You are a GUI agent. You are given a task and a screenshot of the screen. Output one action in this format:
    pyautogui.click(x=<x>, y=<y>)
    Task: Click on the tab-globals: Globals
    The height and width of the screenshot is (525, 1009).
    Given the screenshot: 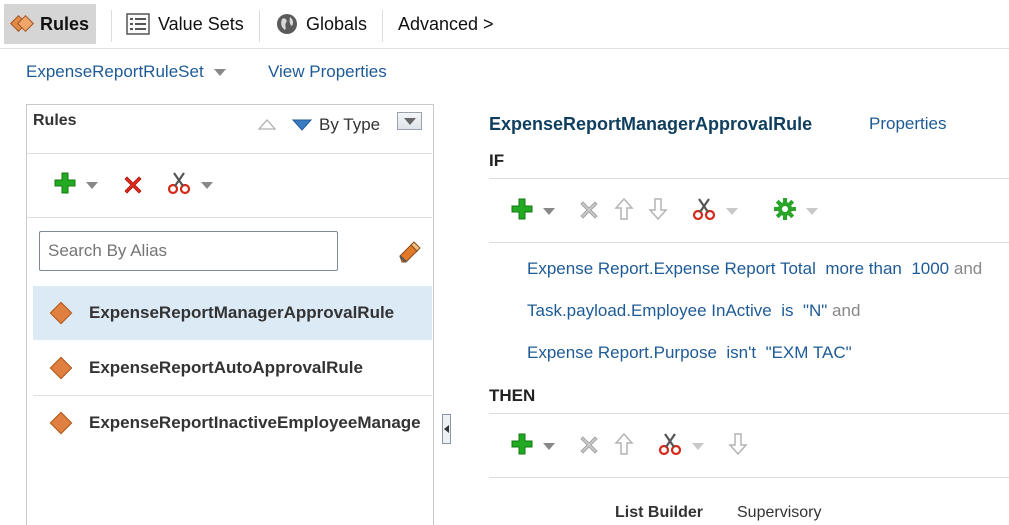 What is the action you would take?
    pyautogui.click(x=321, y=24)
    